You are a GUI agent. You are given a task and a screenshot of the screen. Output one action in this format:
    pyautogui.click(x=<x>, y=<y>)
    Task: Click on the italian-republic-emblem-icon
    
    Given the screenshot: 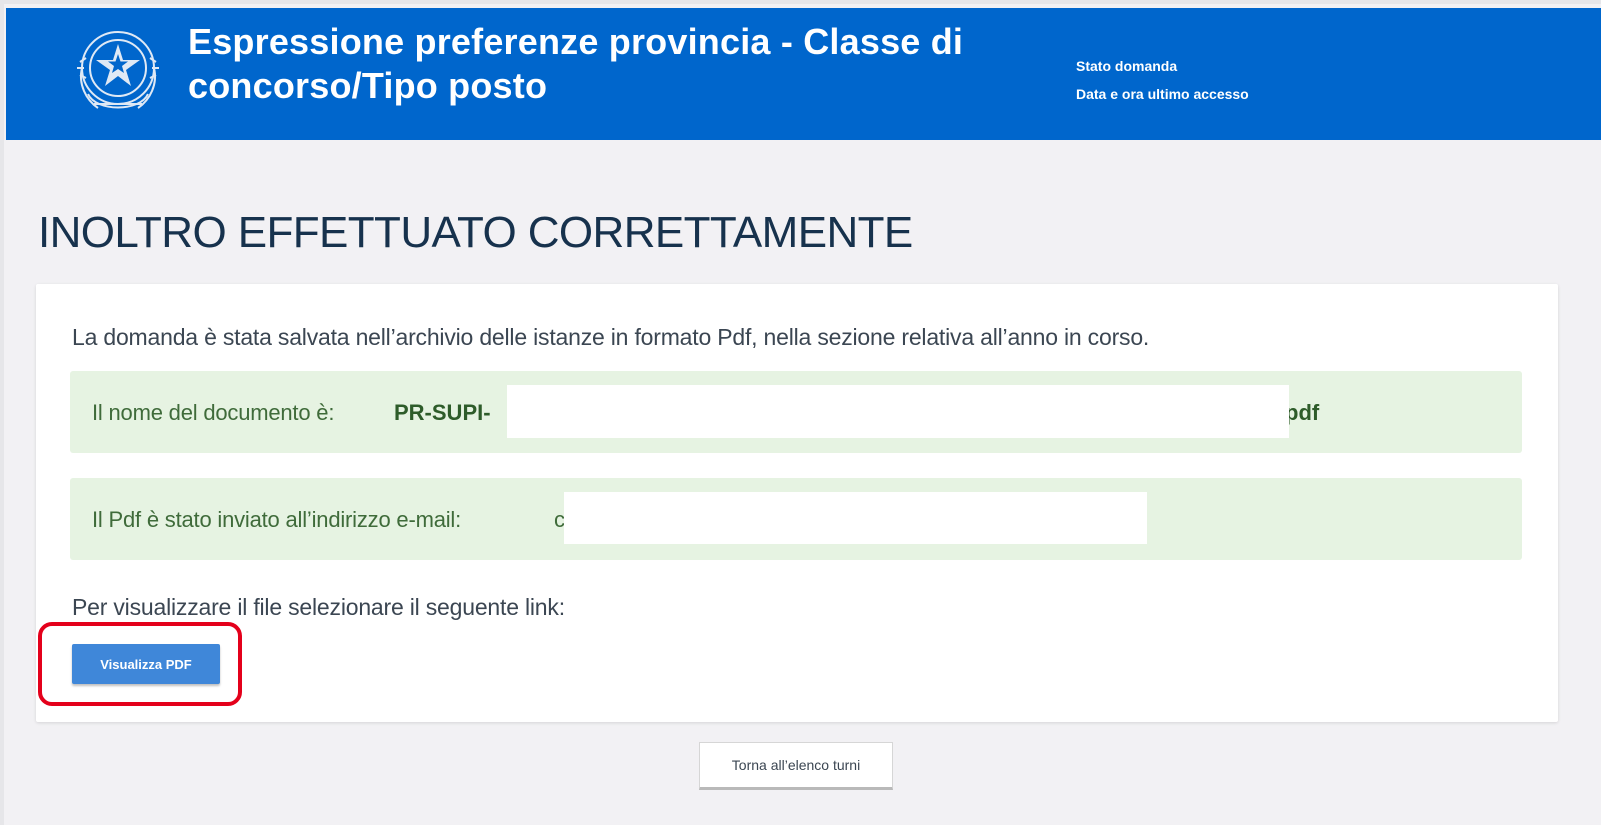 What is the action you would take?
    pyautogui.click(x=118, y=70)
    